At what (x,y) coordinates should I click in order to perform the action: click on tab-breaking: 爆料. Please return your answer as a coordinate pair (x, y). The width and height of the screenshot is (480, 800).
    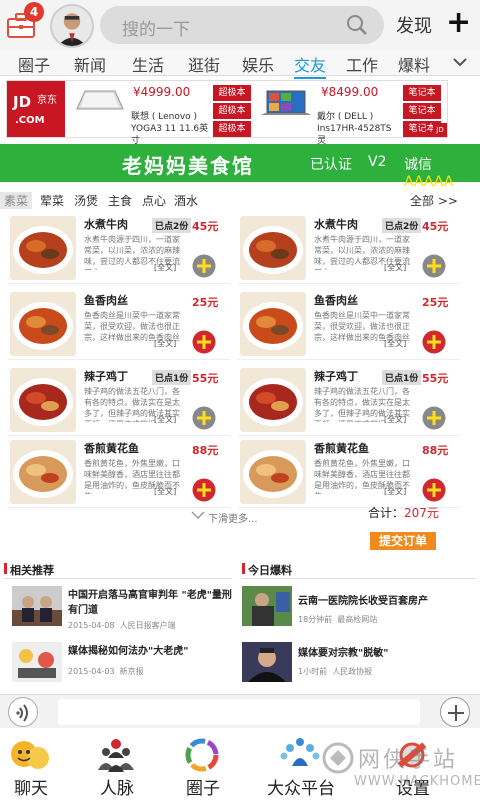
    Looking at the image, I should click on (414, 64).